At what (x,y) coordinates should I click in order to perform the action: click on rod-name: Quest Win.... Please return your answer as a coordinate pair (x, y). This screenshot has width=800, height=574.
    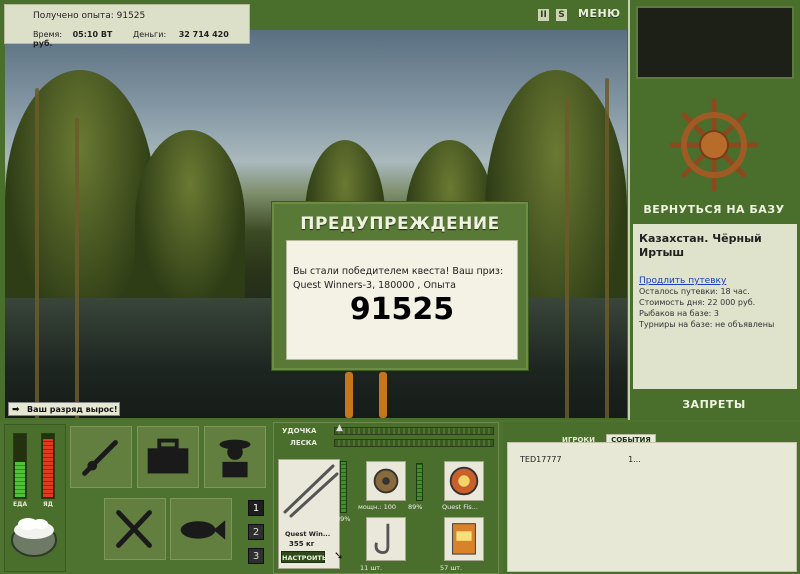
    Looking at the image, I should click on (308, 534).